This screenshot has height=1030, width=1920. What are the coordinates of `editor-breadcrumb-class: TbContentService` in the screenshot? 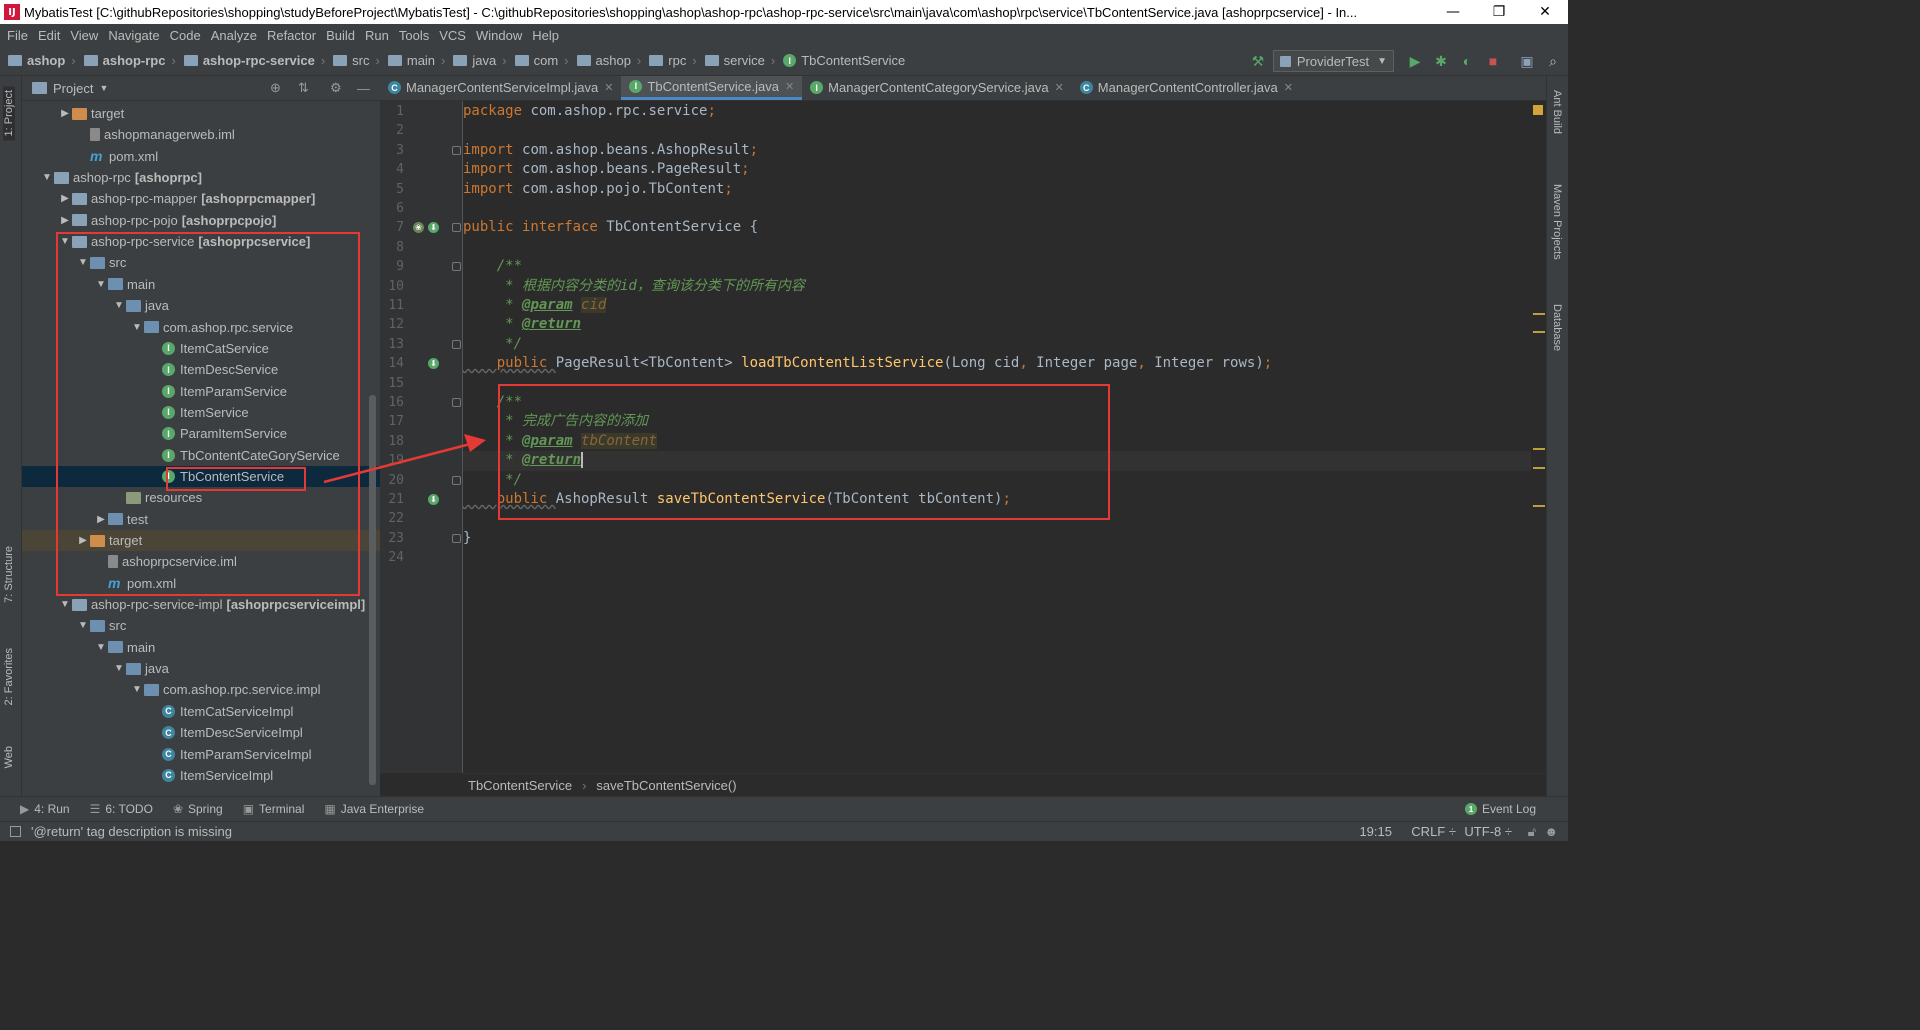 It's located at (520, 785).